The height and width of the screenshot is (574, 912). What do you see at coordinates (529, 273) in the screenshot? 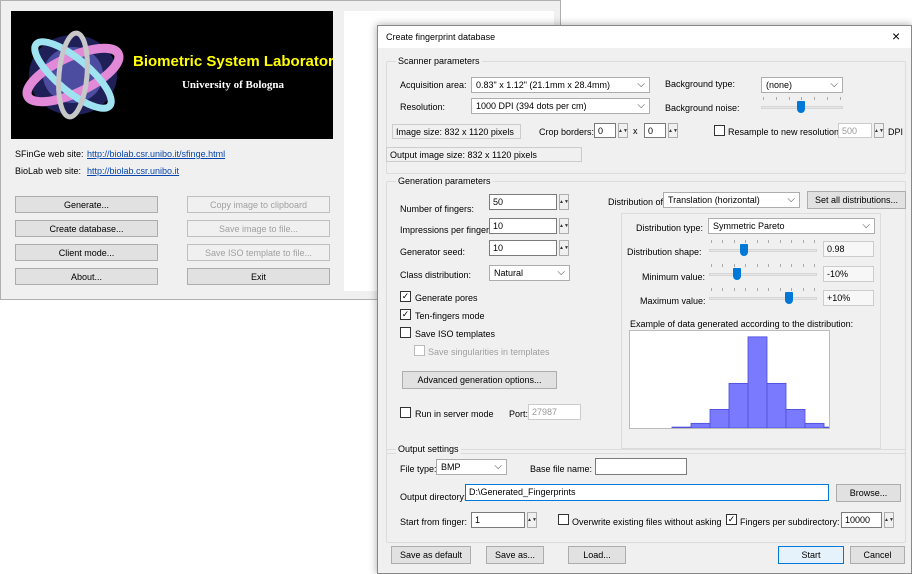
I see `class-distribution-select: Natural ⌵` at bounding box center [529, 273].